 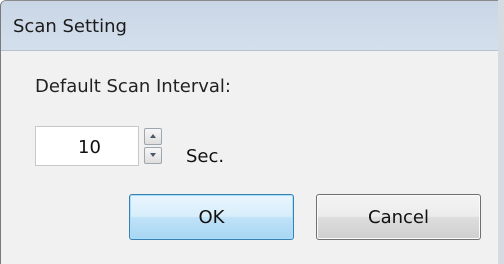 I want to click on triangle-up-icon, so click(x=153, y=136).